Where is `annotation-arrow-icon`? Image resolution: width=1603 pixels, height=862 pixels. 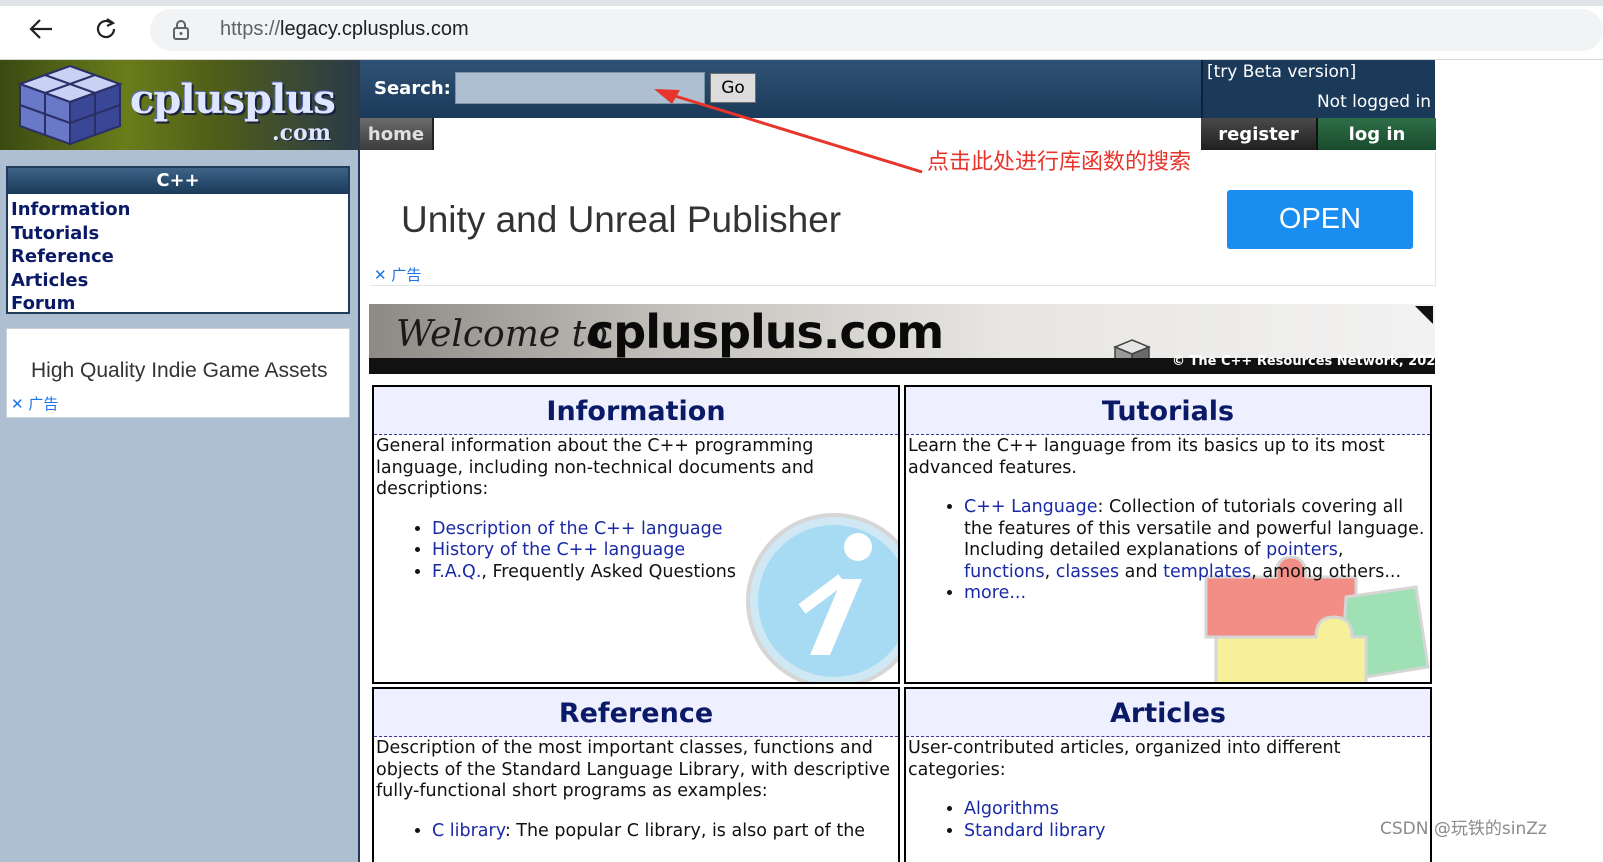 annotation-arrow-icon is located at coordinates (788, 131).